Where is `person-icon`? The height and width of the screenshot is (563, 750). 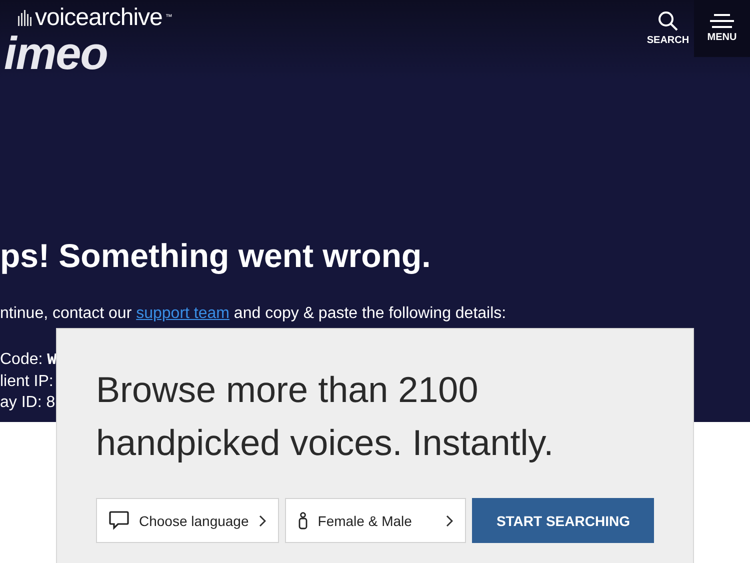
person-icon is located at coordinates (303, 521).